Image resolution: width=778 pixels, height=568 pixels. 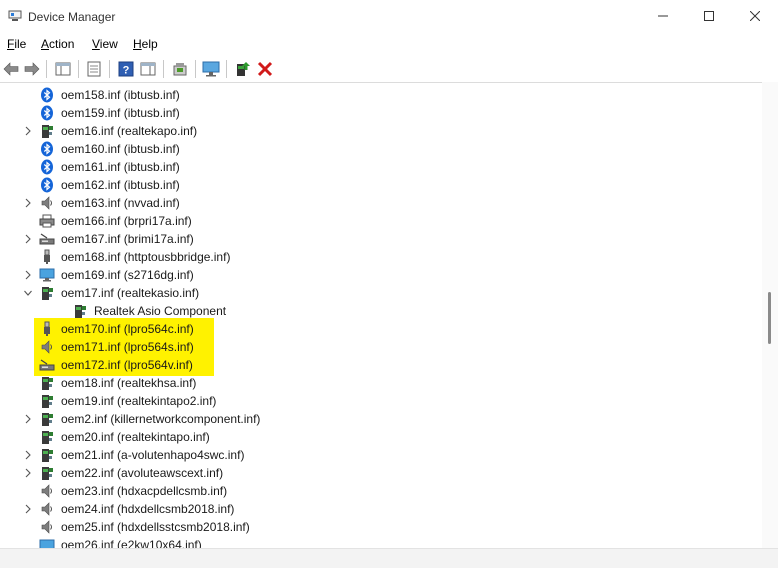 I want to click on close-icon, so click(x=755, y=17).